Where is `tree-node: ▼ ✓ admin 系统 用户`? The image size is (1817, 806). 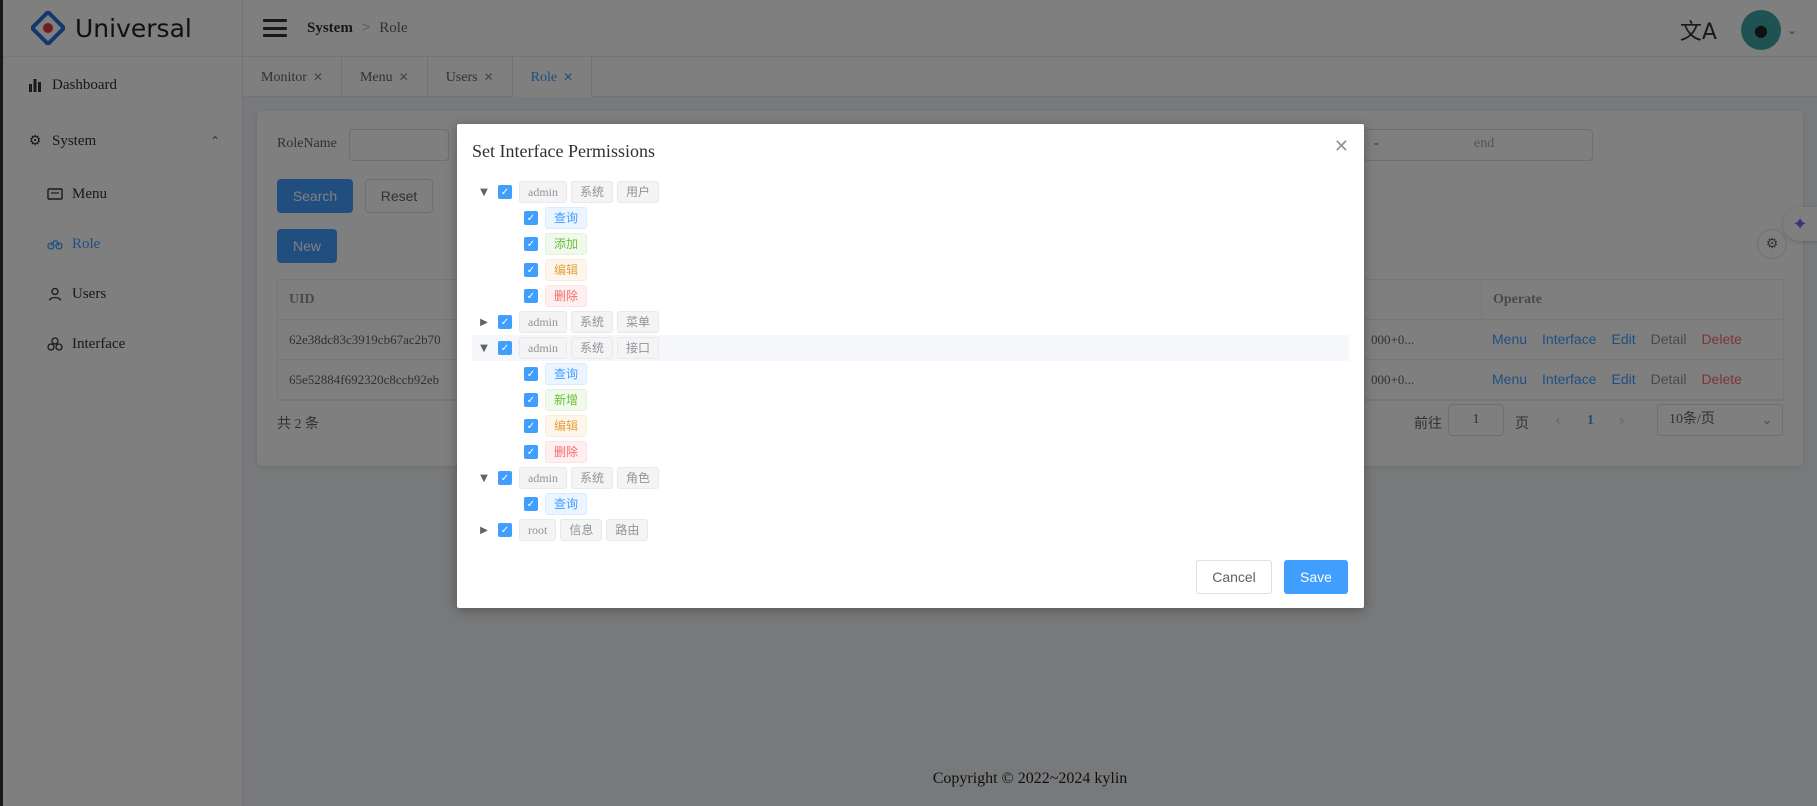 tree-node: ▼ ✓ admin 系统 用户 is located at coordinates (910, 192).